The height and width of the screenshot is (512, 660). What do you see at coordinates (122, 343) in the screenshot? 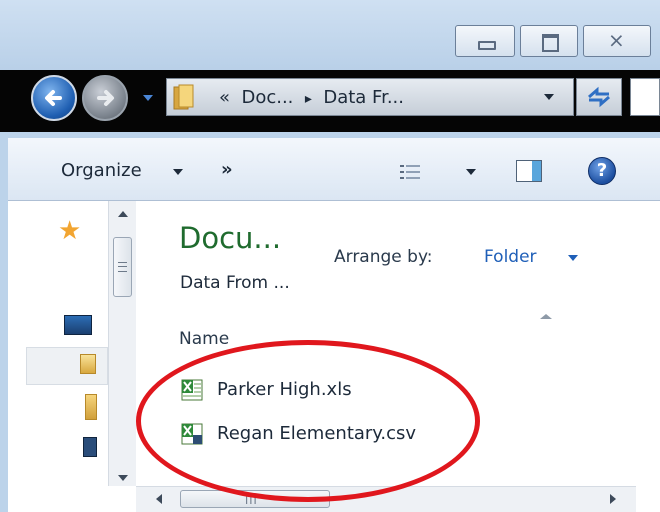
I see `vertical-scrollbar` at bounding box center [122, 343].